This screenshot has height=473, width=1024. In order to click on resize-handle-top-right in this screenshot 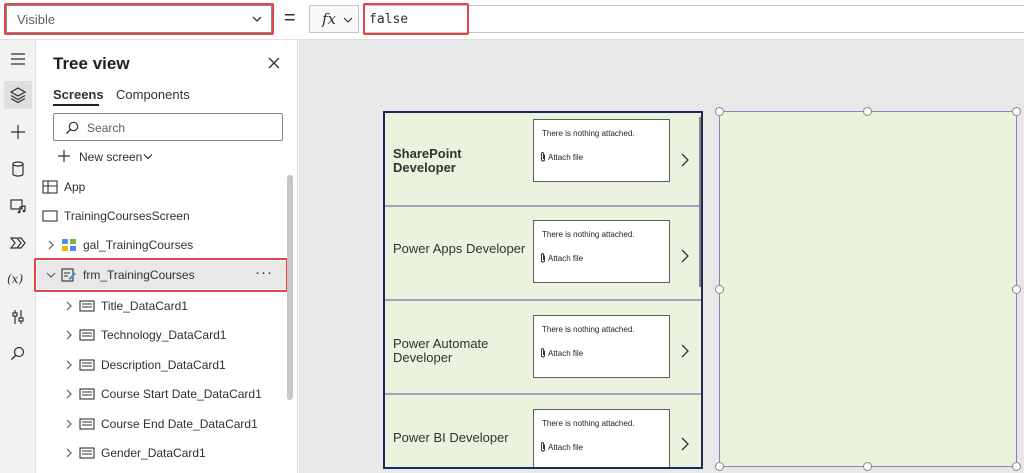, I will do `click(1016, 111)`.